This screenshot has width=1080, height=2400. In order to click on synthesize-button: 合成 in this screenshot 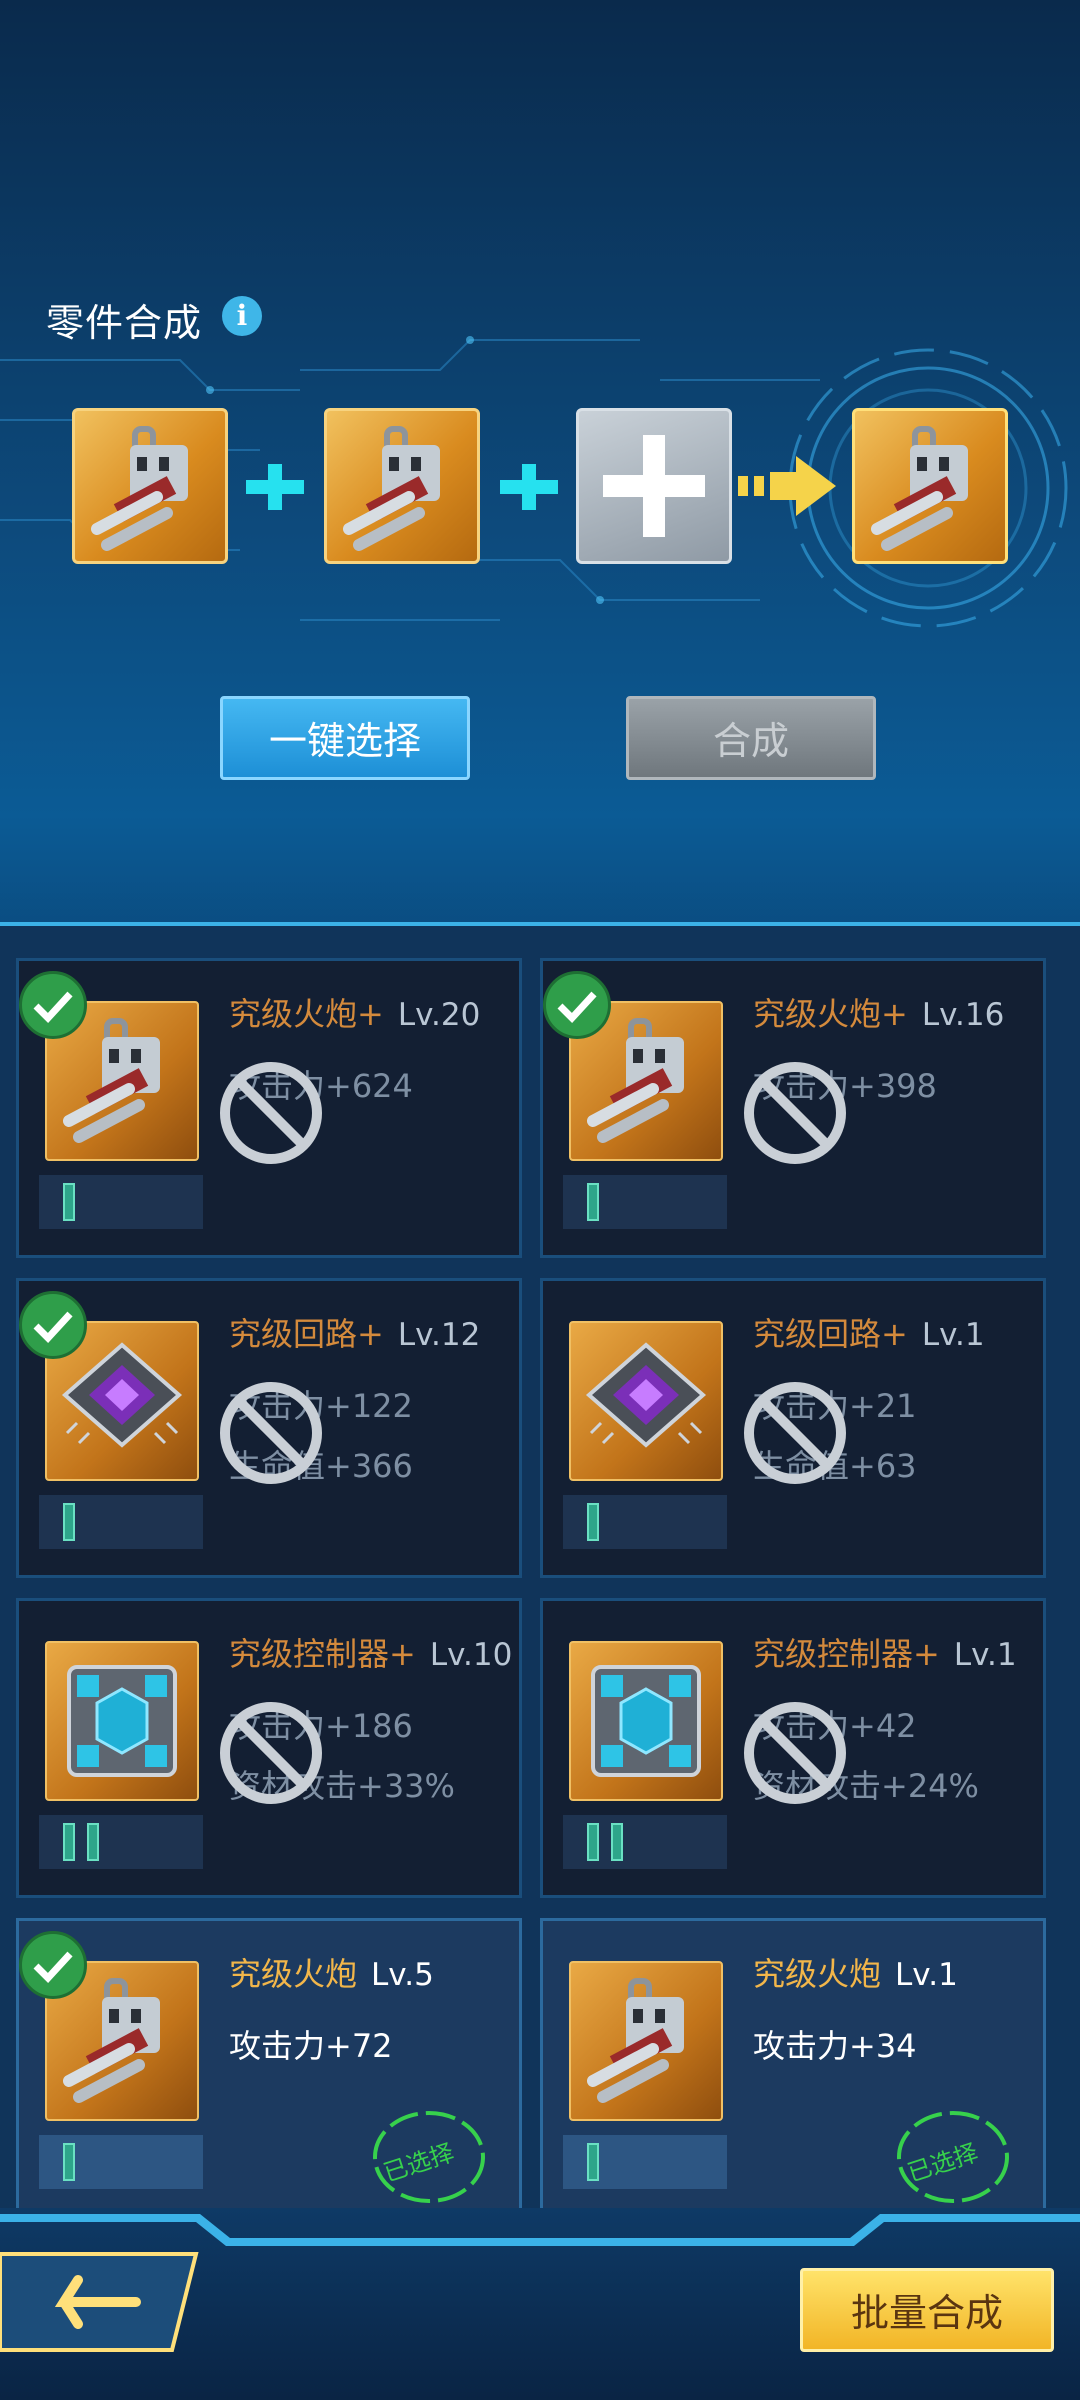, I will do `click(751, 738)`.